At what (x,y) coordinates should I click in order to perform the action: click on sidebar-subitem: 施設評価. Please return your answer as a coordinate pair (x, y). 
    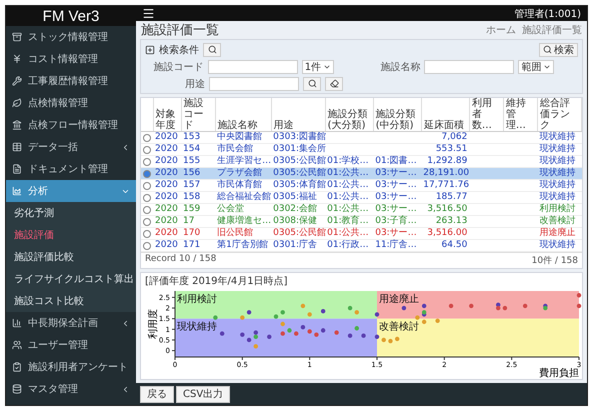
    Looking at the image, I should click on (71, 235).